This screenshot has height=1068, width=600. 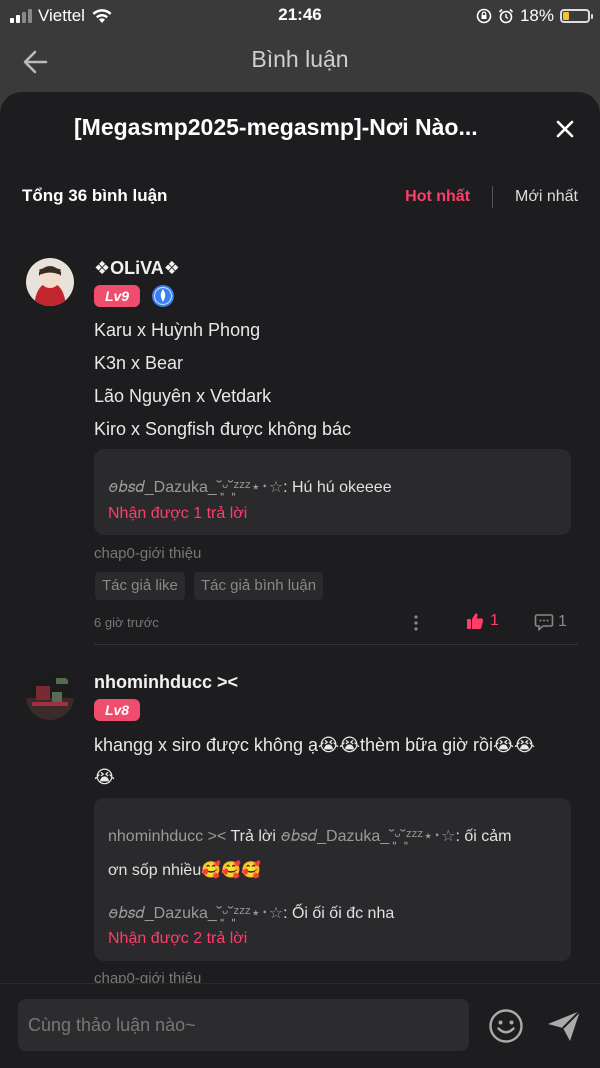 I want to click on top-bar: Bình luận, so click(x=300, y=62).